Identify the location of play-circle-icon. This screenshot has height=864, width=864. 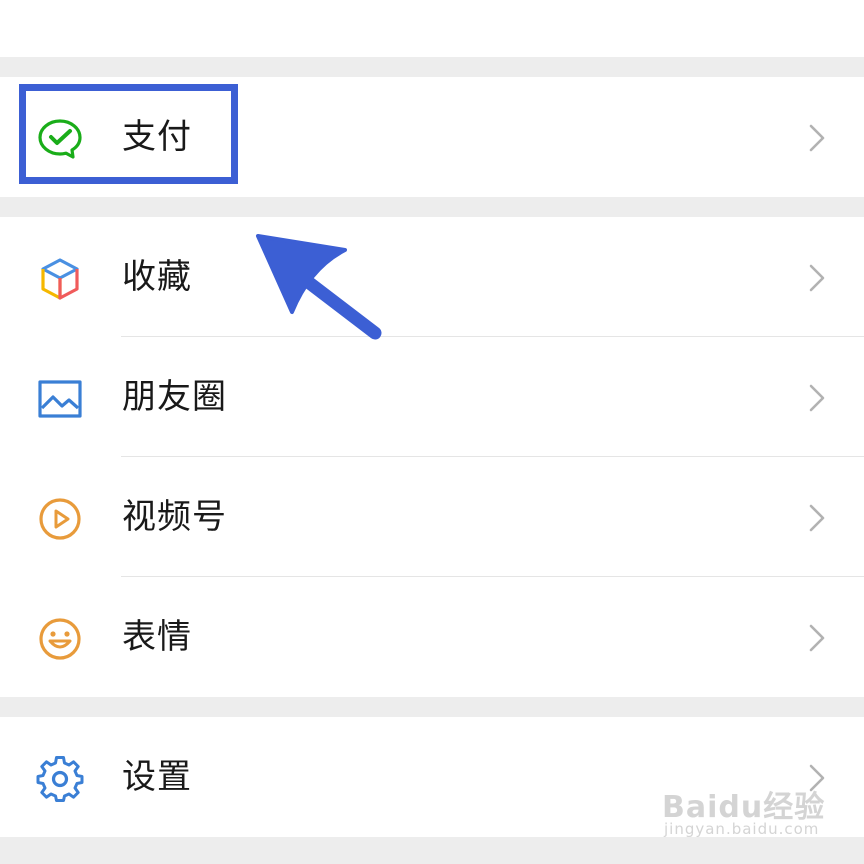
(60, 519).